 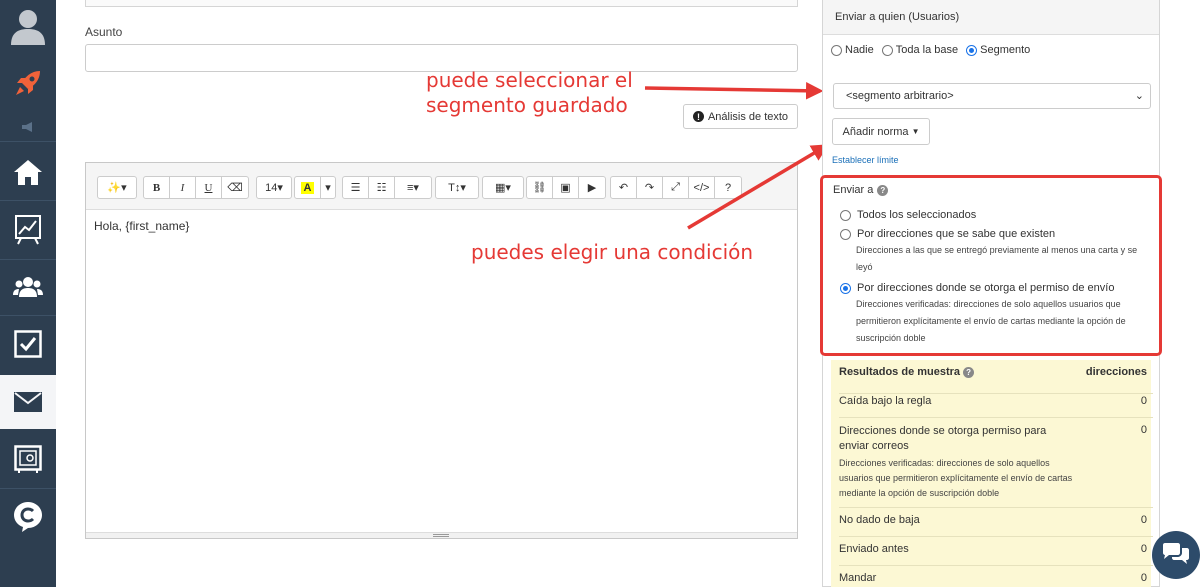 I want to click on send-option-existing-label: Por direcciones que se sabe que existen, so click(x=956, y=234).